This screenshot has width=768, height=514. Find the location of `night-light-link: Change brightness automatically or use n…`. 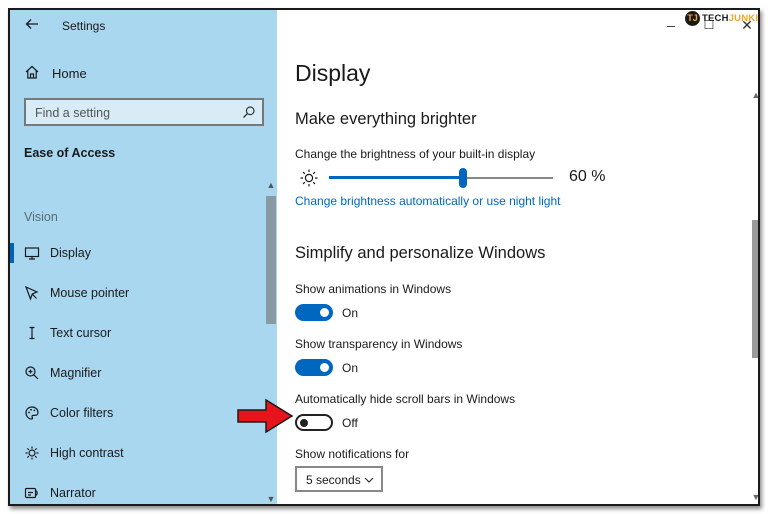

night-light-link: Change brightness automatically or use n… is located at coordinates (428, 201).